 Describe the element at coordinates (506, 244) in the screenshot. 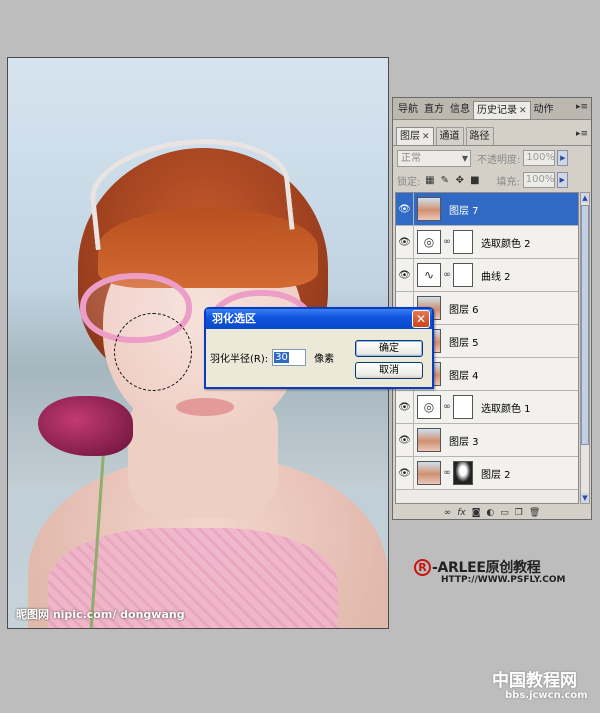

I see `layer-name: 选取颜色 2` at that location.